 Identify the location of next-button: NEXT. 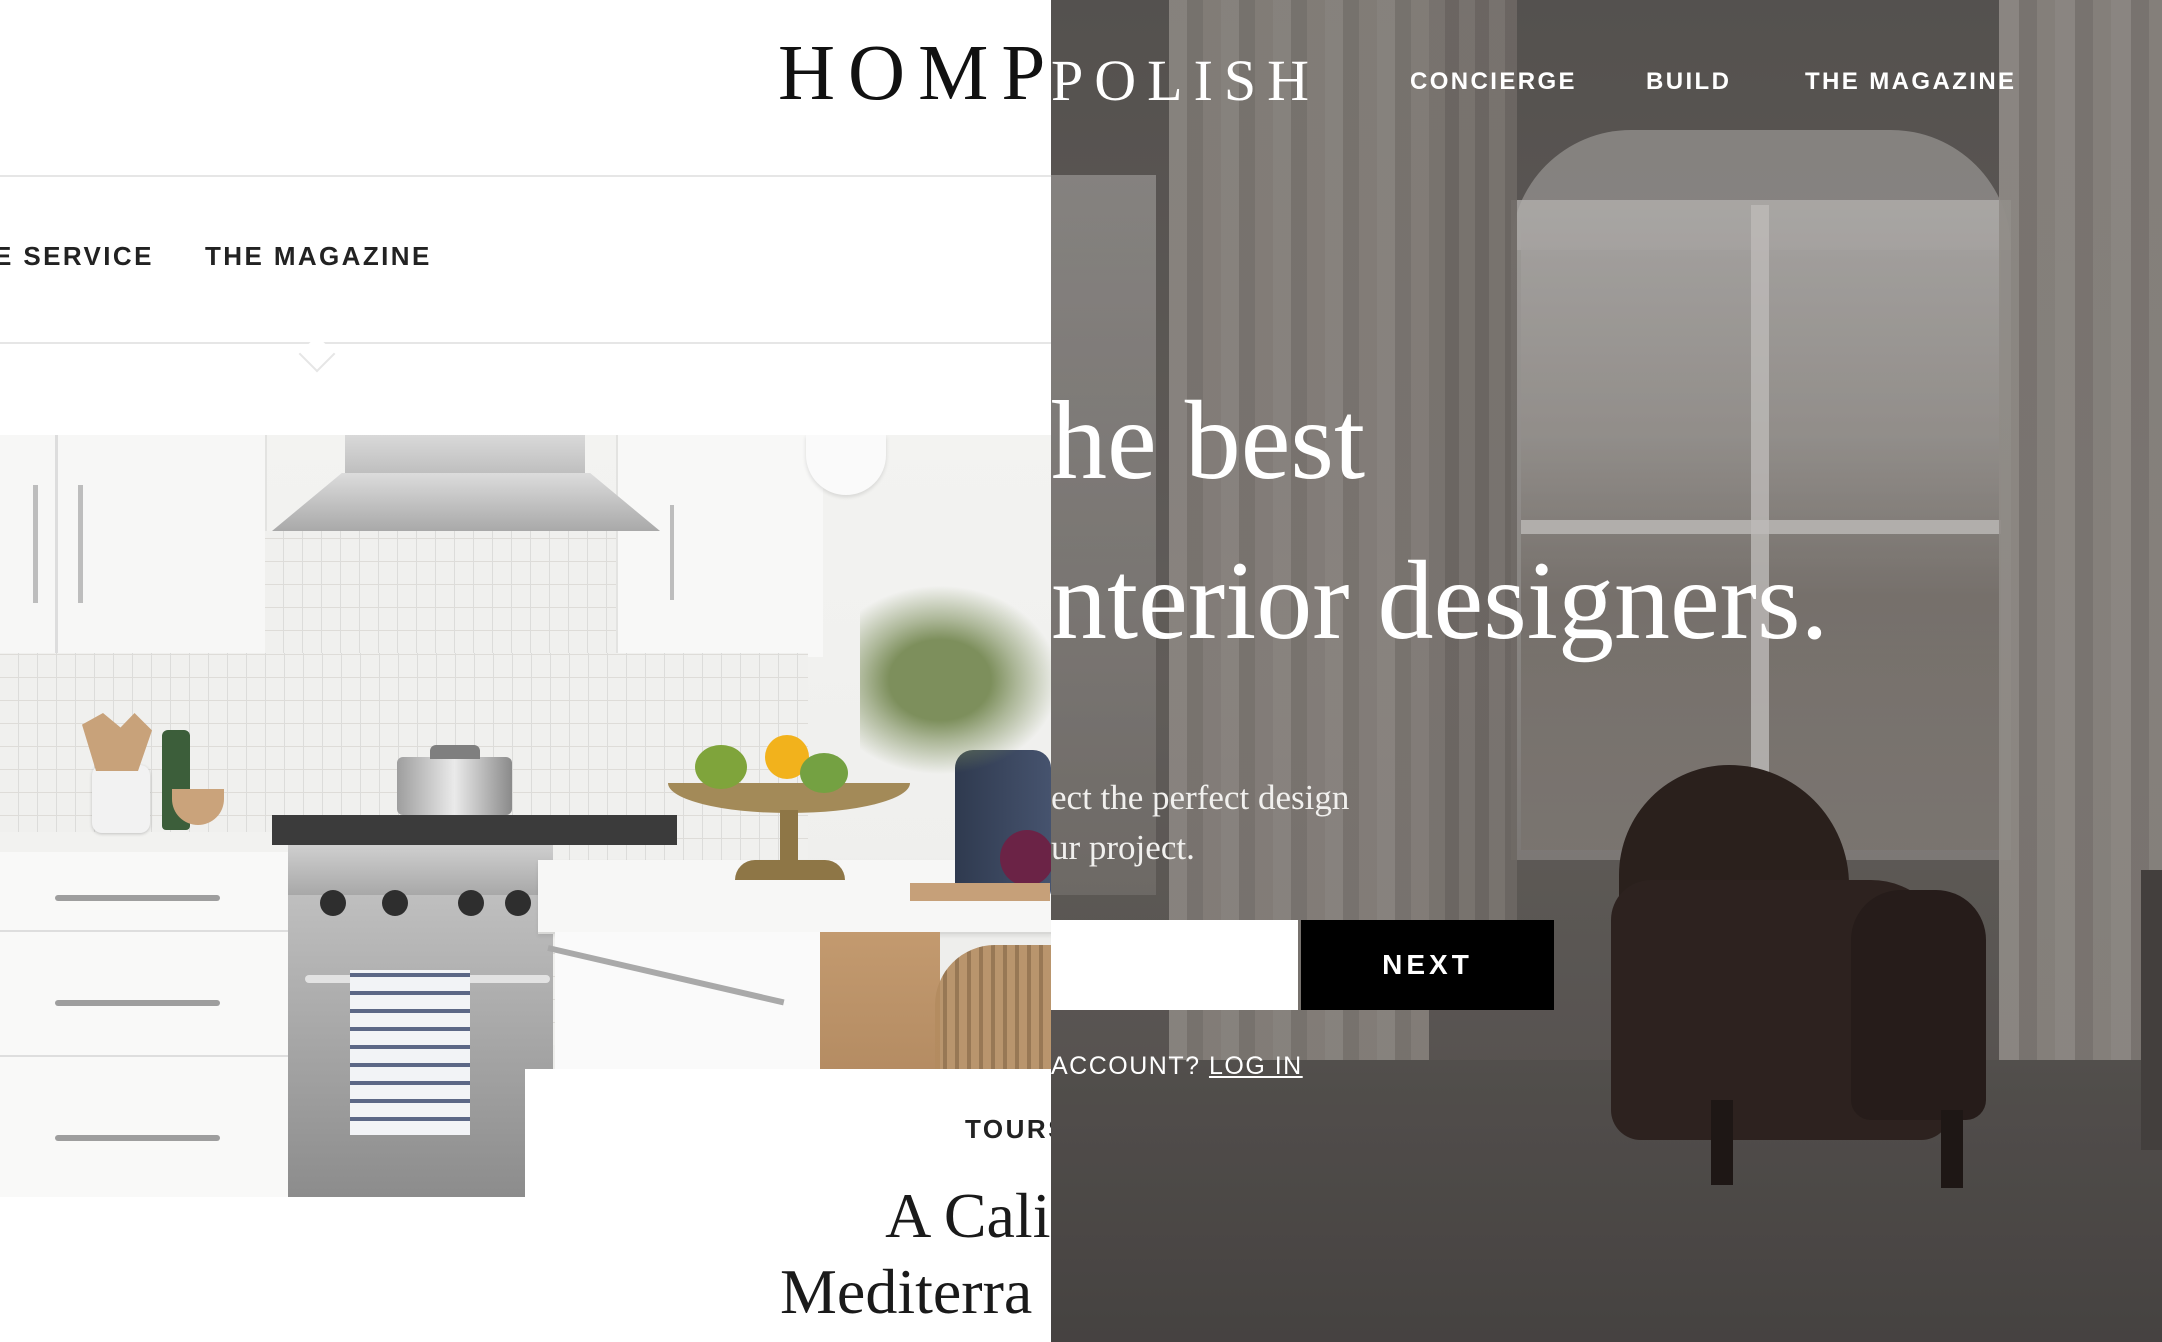
(1427, 965).